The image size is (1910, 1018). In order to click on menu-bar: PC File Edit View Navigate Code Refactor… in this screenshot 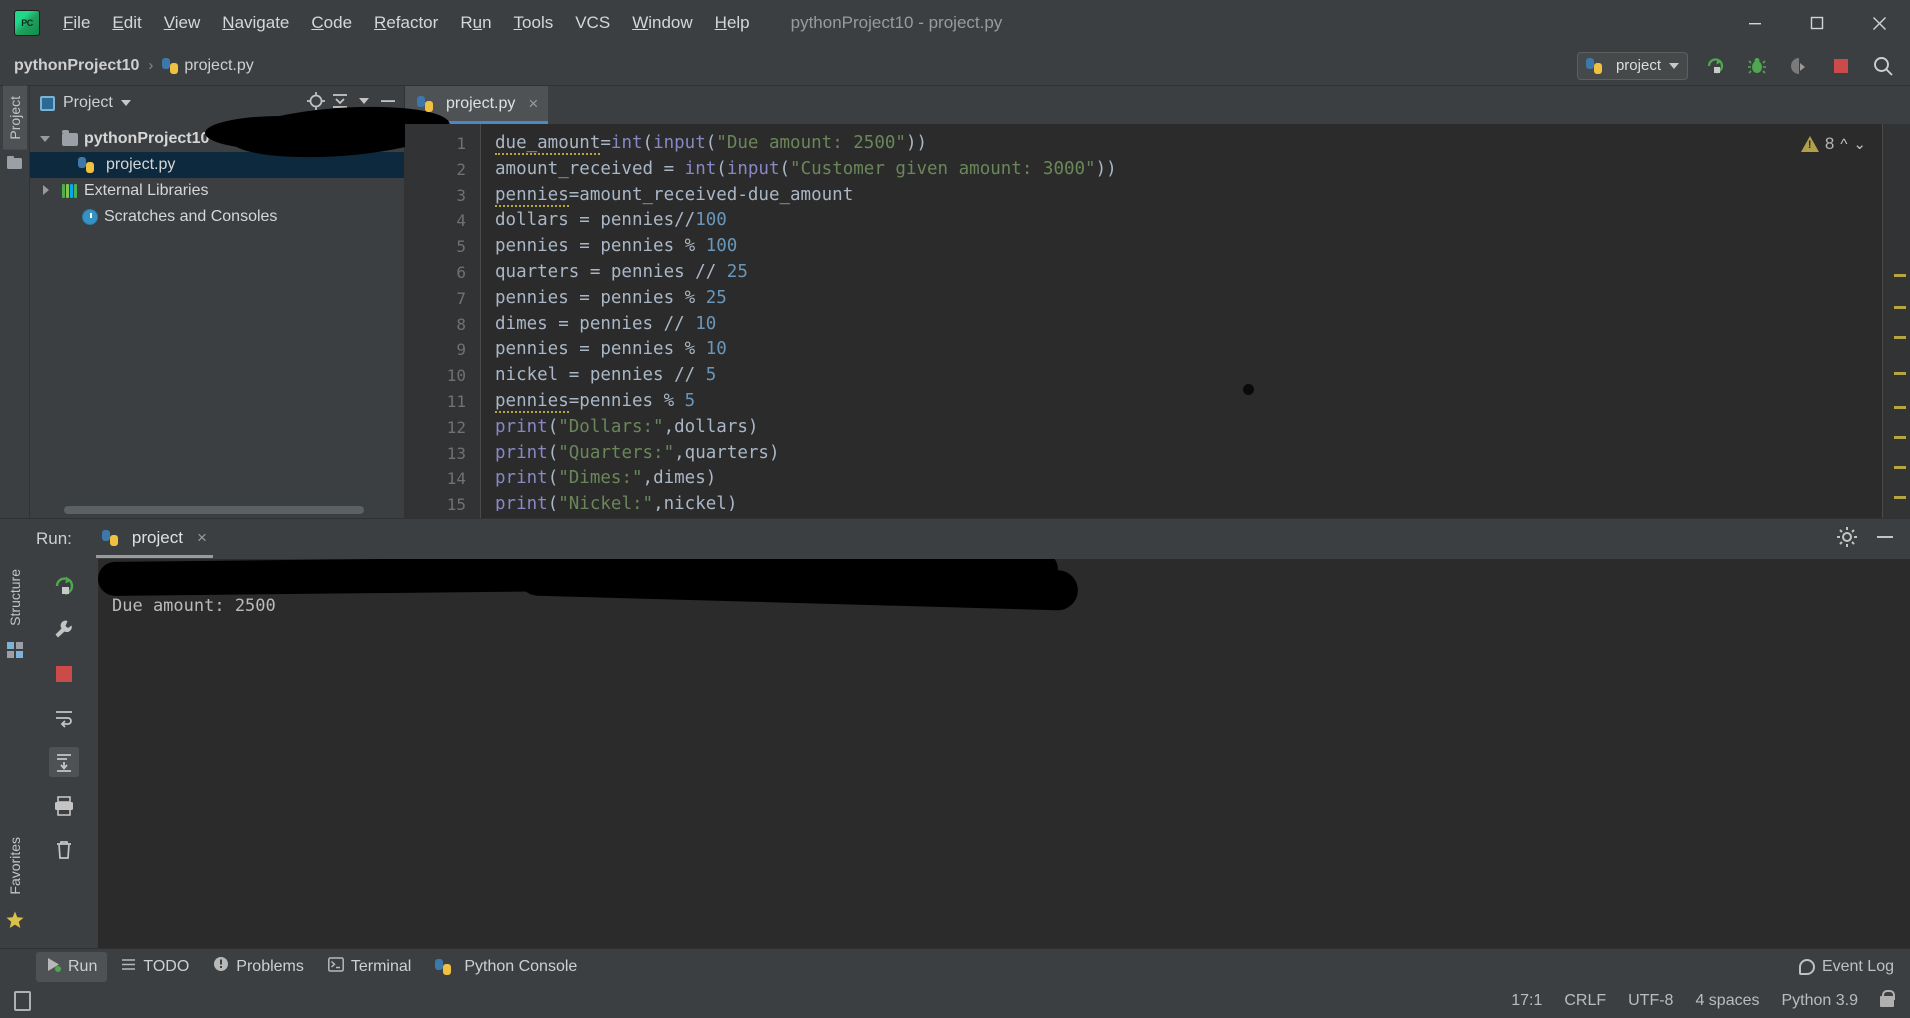, I will do `click(955, 23)`.